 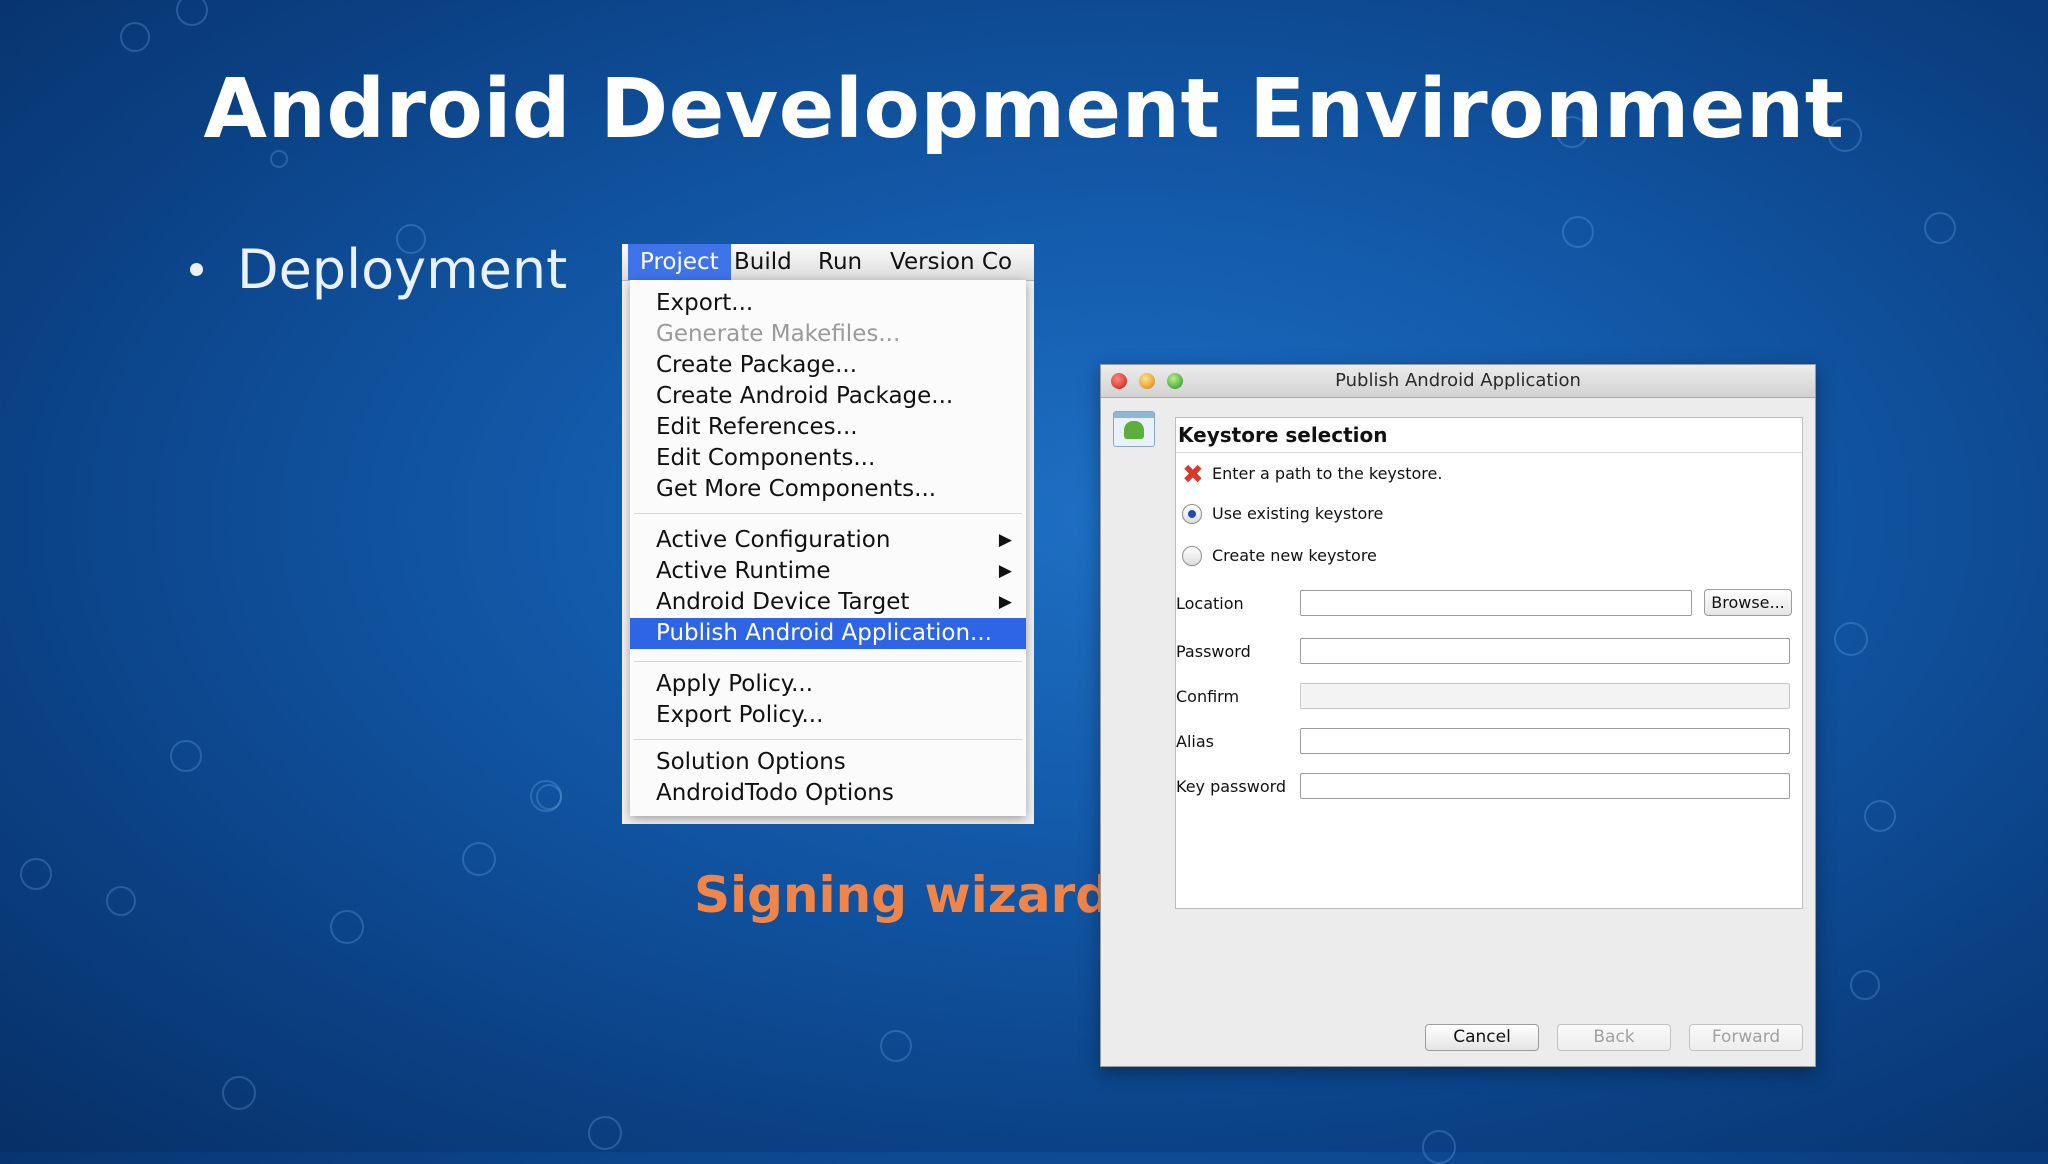 I want to click on error-x-icon: ✖, so click(x=1193, y=475).